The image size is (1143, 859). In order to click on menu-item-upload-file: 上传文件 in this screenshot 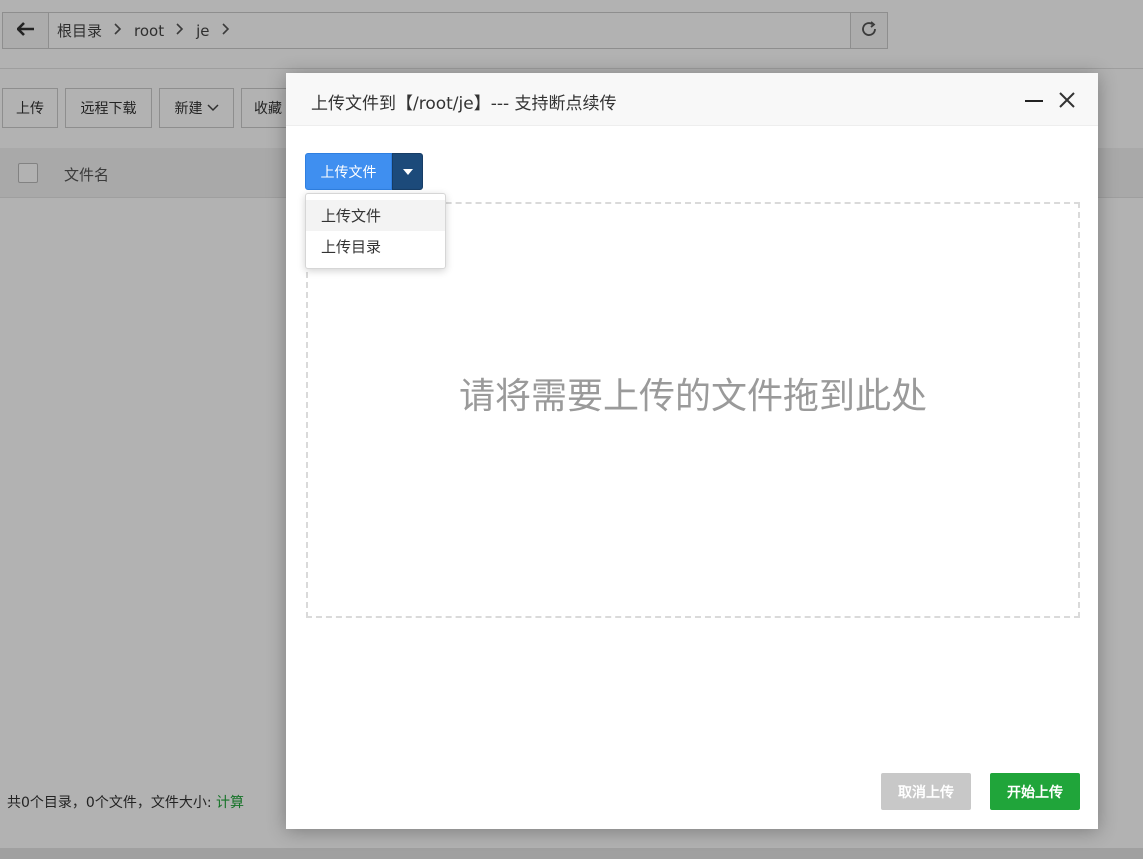, I will do `click(375, 215)`.